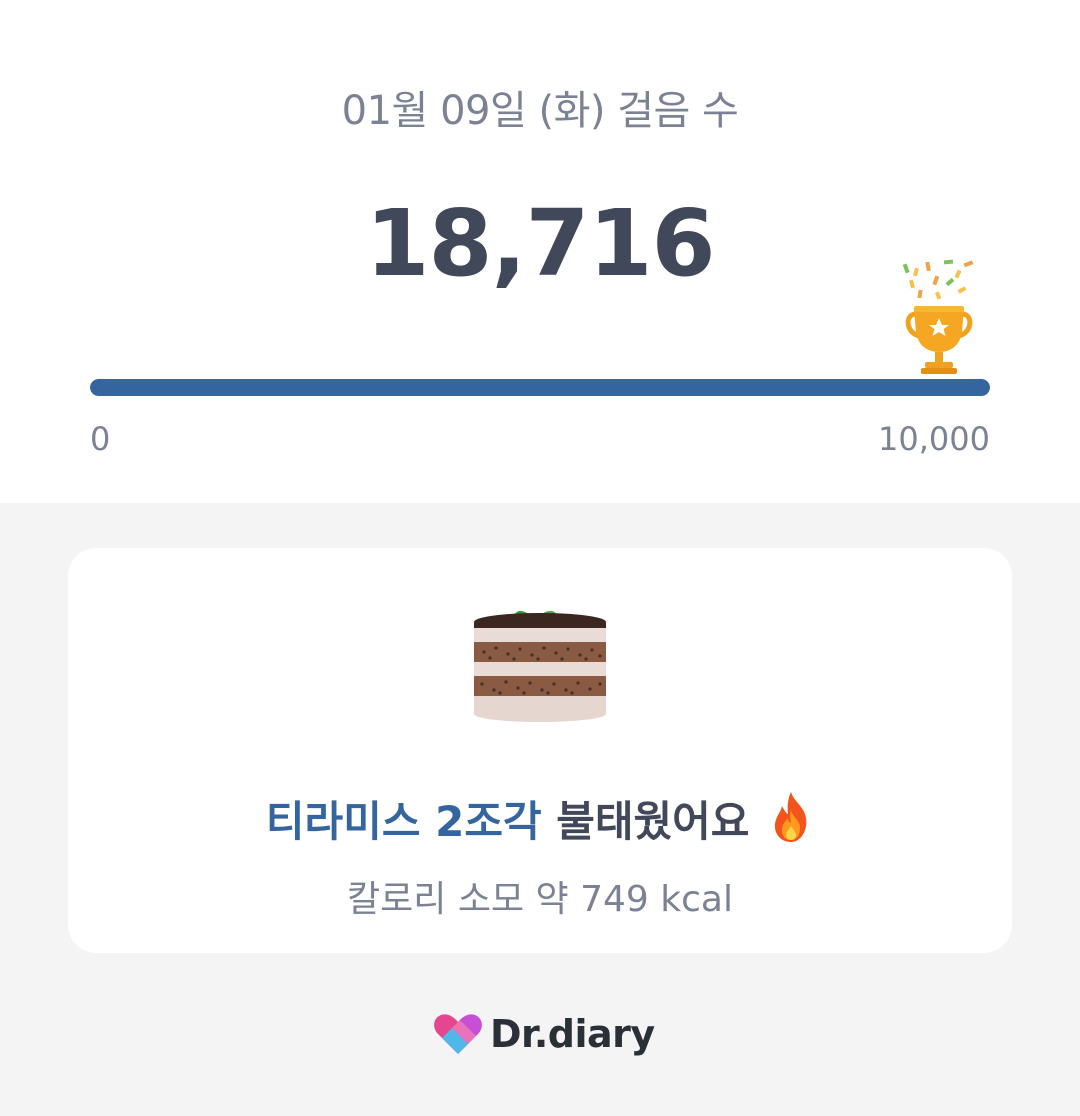  I want to click on trophy-icon, so click(938, 316).